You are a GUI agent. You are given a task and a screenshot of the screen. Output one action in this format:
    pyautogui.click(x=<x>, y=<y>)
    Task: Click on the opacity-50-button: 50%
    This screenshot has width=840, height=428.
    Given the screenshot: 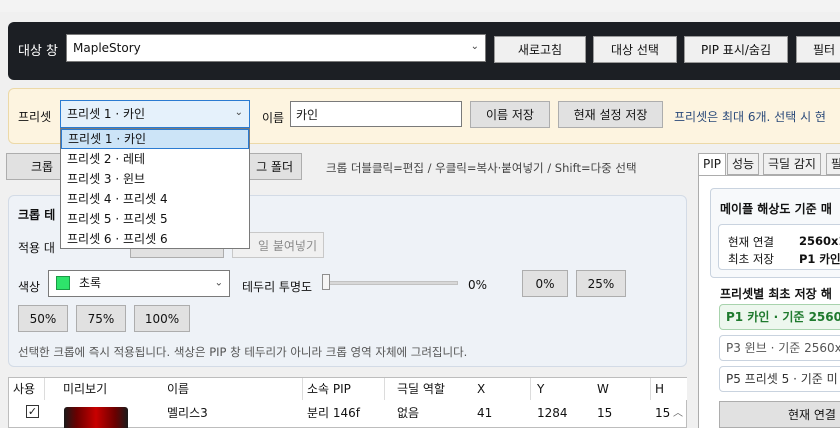 What is the action you would take?
    pyautogui.click(x=43, y=318)
    